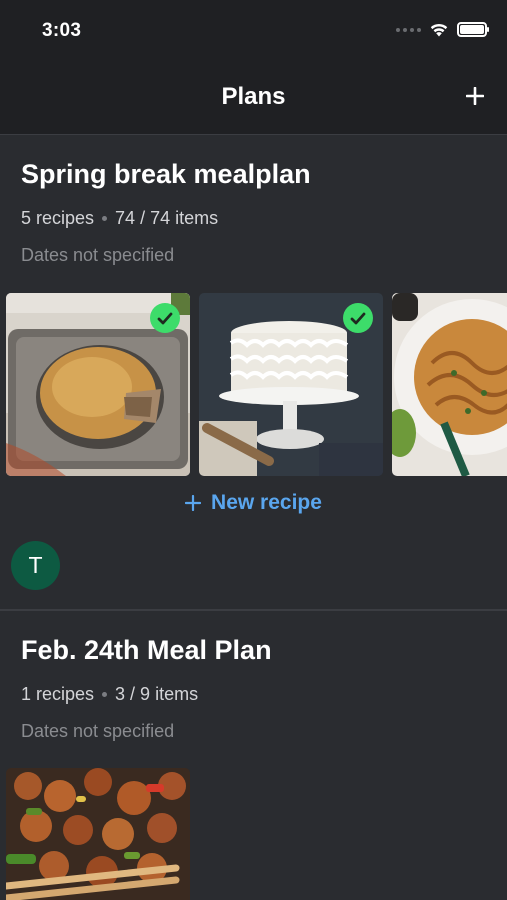  I want to click on avatar: T, so click(35, 565).